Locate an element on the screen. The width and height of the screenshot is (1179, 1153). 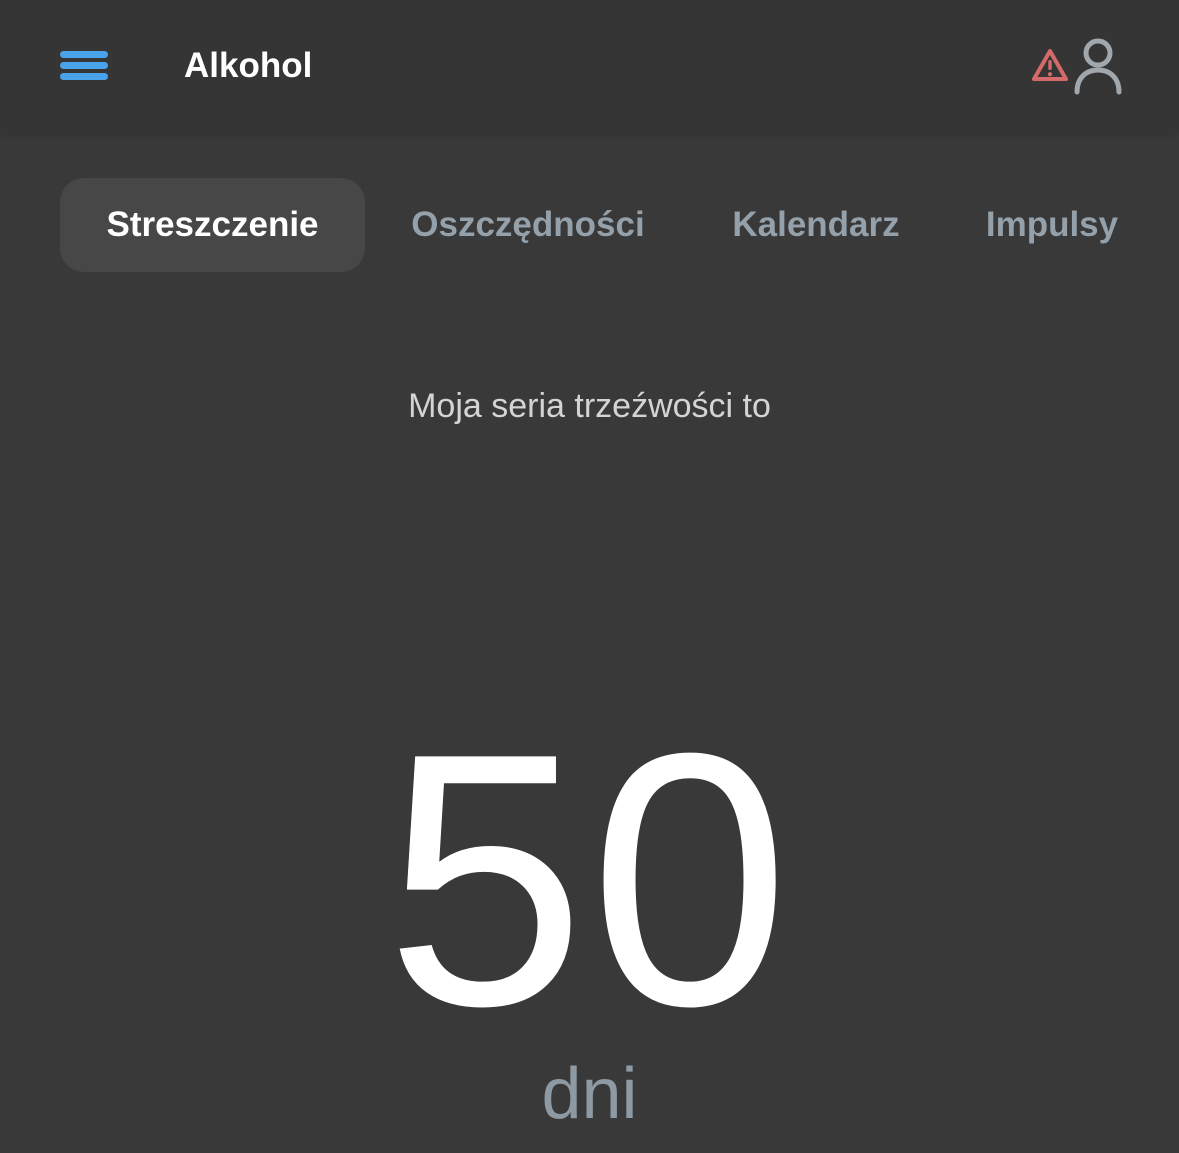
streak-subtitle: Moja seria trzeźwości to is located at coordinates (589, 406).